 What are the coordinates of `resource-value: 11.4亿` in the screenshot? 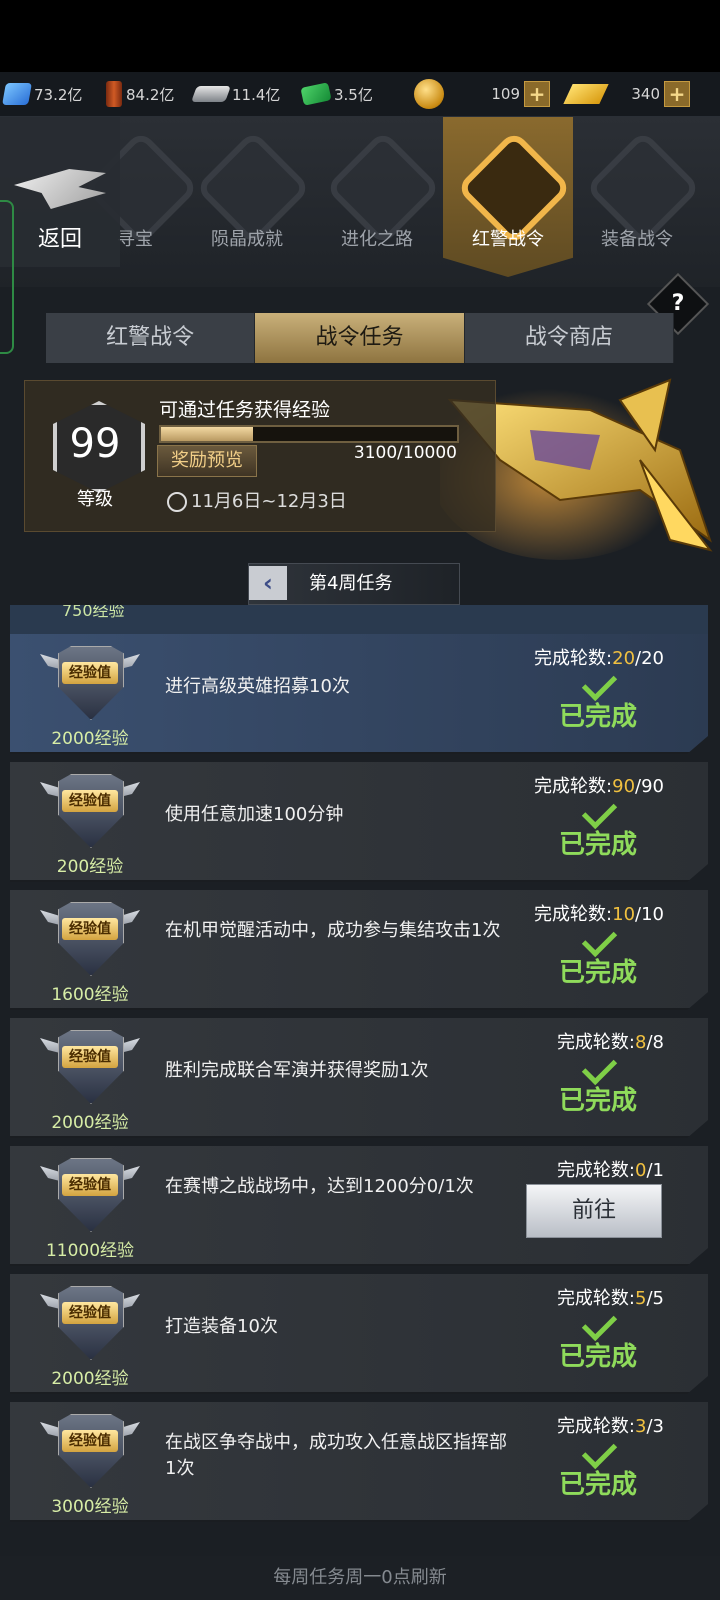 It's located at (256, 94).